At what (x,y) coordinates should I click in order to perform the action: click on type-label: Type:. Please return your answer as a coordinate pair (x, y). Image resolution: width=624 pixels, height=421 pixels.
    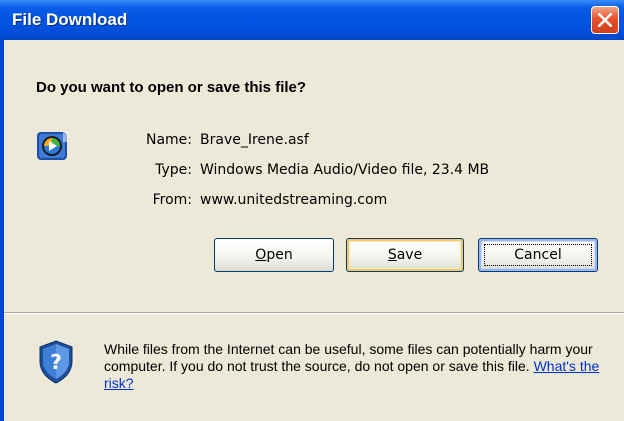
    Looking at the image, I should click on (173, 170).